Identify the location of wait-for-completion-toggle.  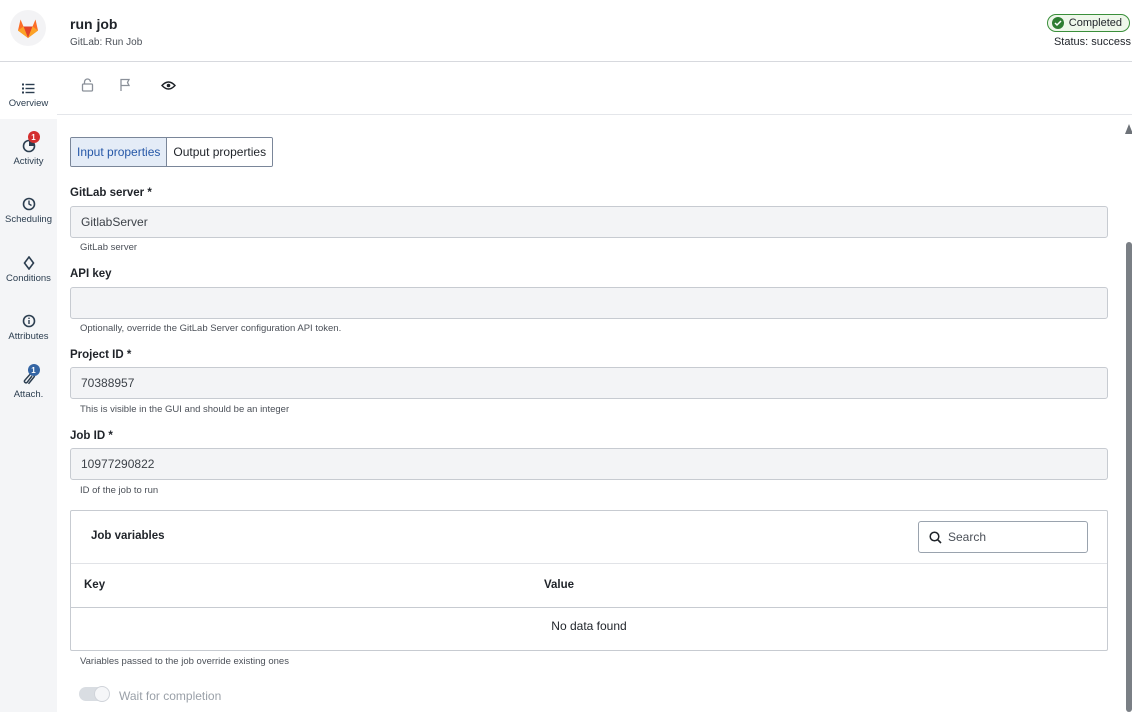
(94, 694).